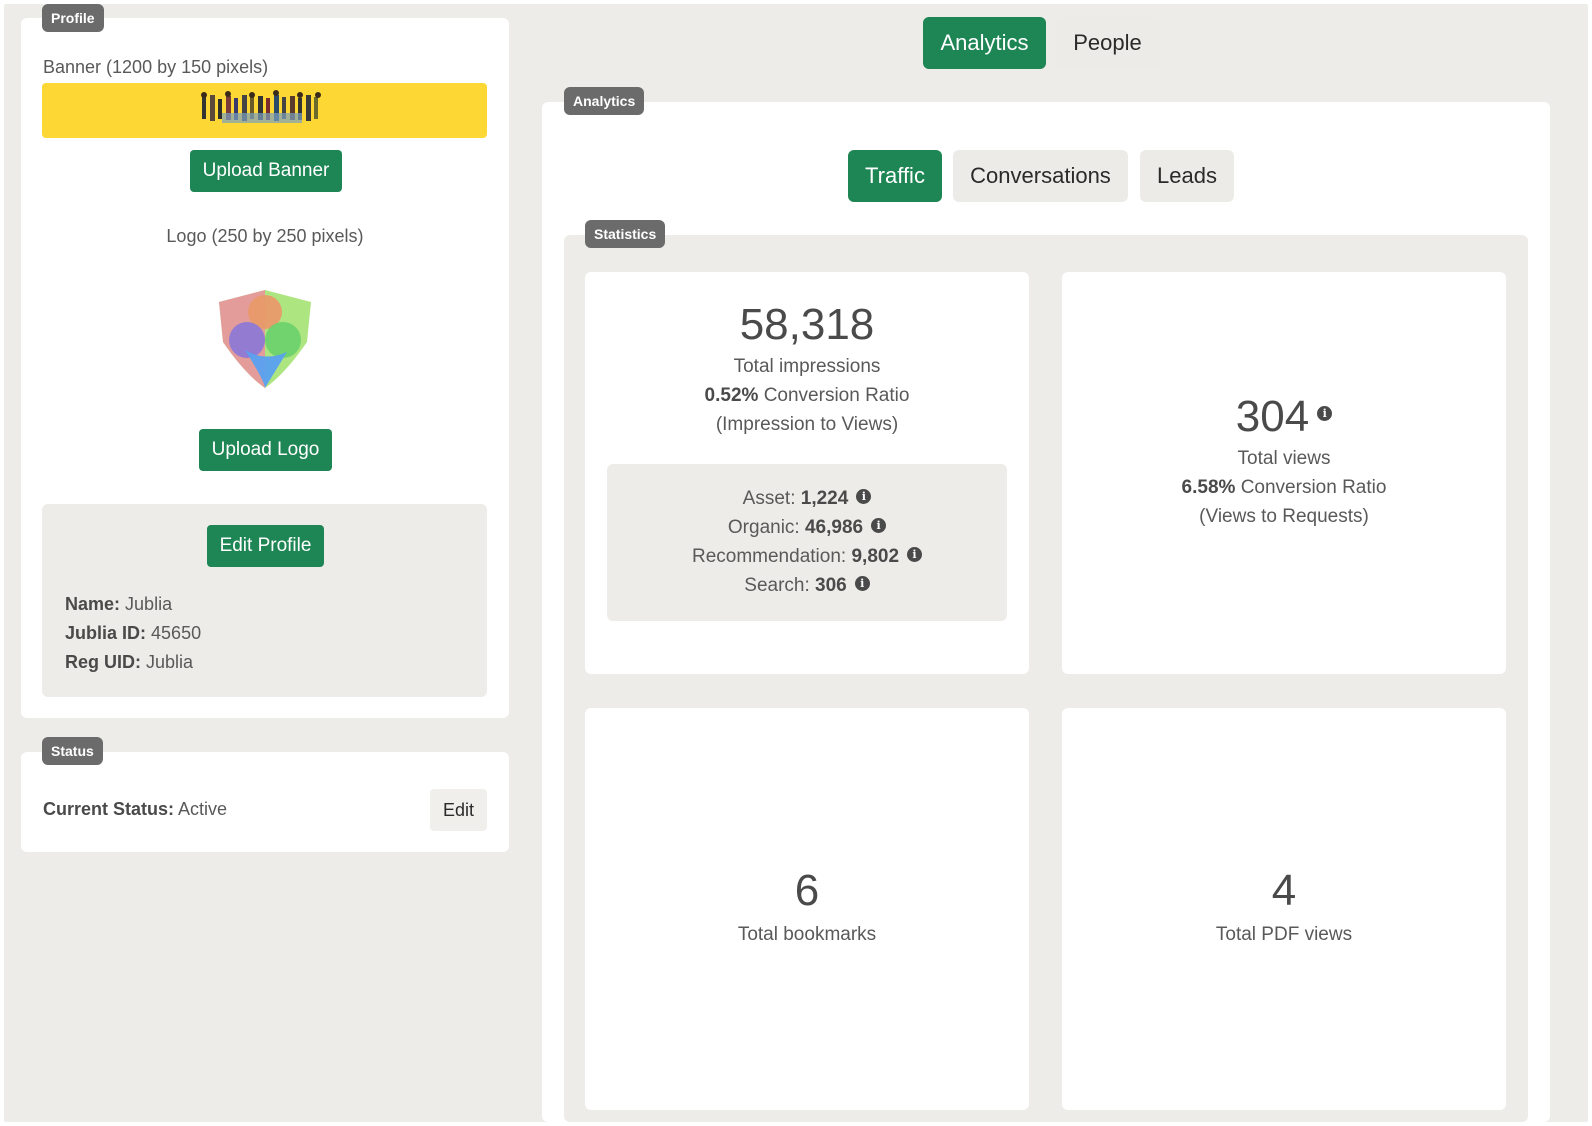 The height and width of the screenshot is (1126, 1592). Describe the element at coordinates (1284, 458) in the screenshot. I see `views-label: Total views` at that location.